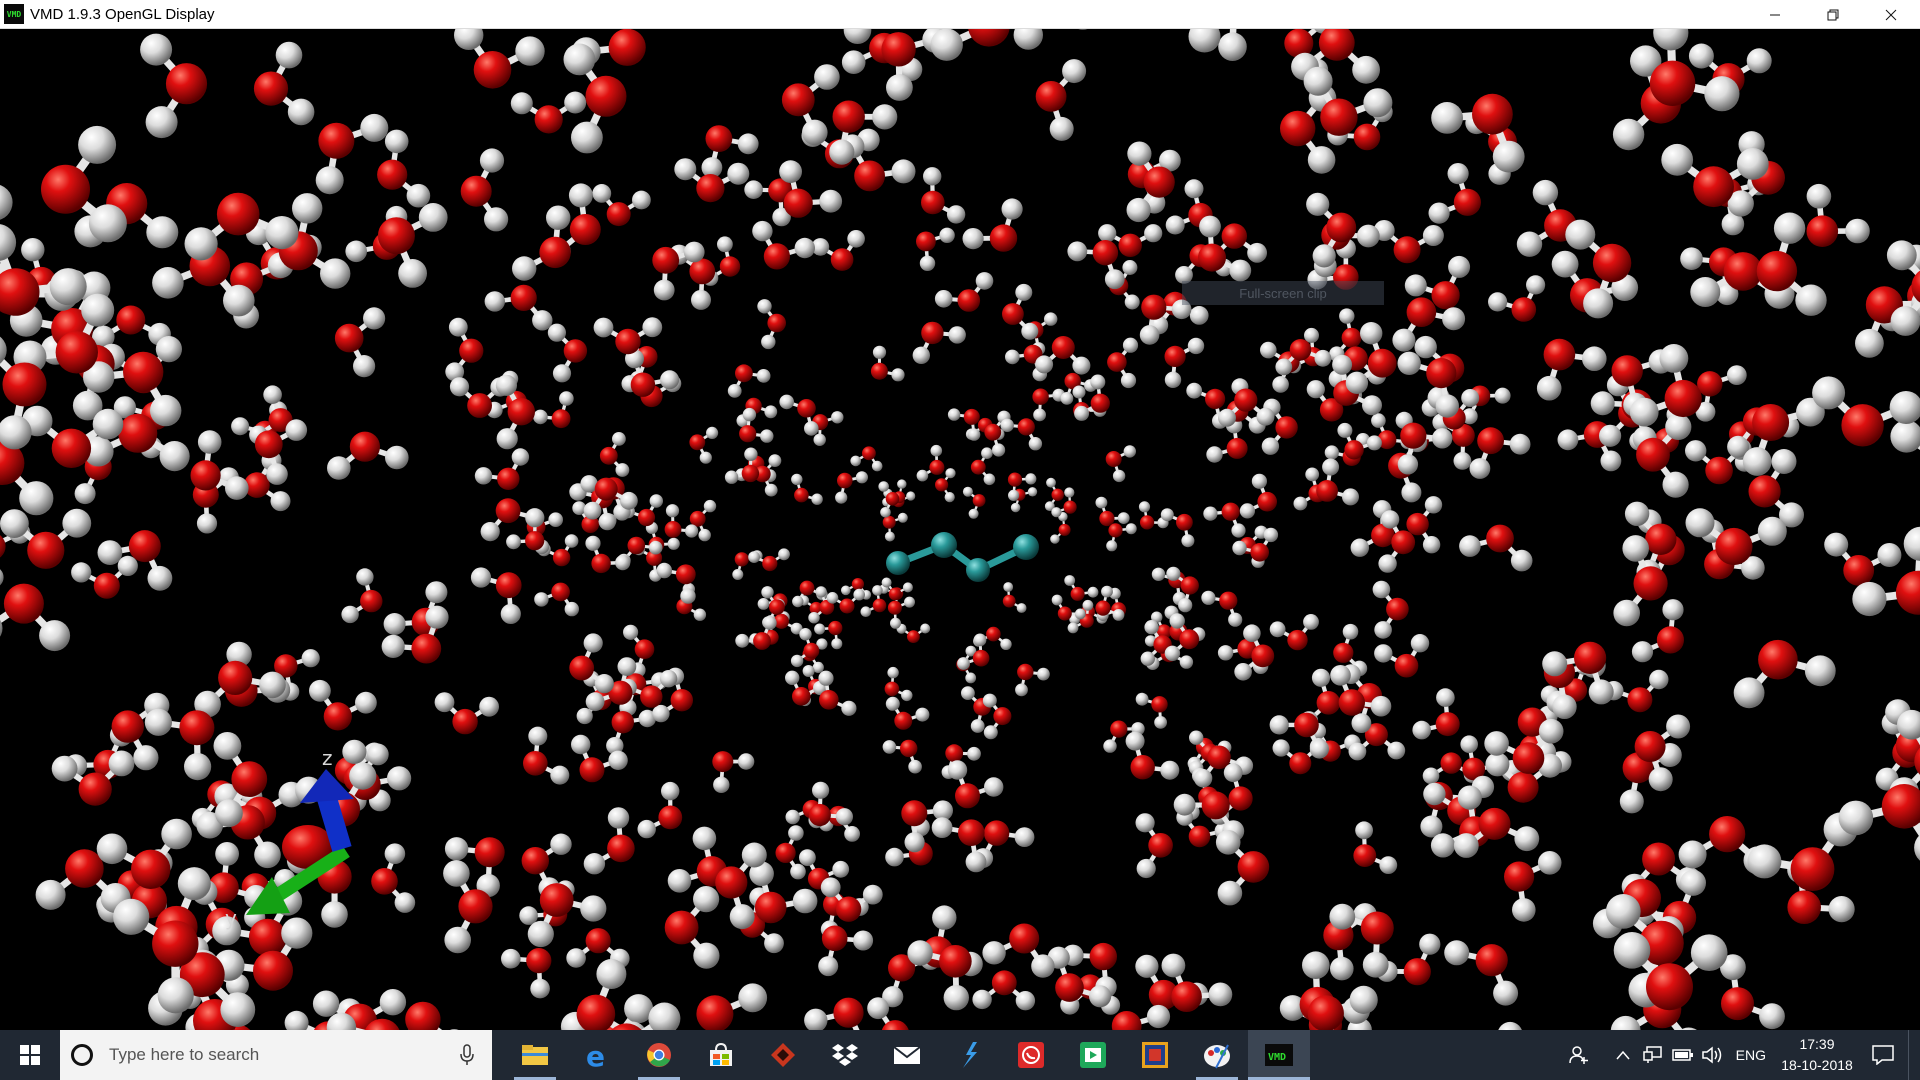 Image resolution: width=1920 pixels, height=1080 pixels. I want to click on action-center-button, so click(1883, 1055).